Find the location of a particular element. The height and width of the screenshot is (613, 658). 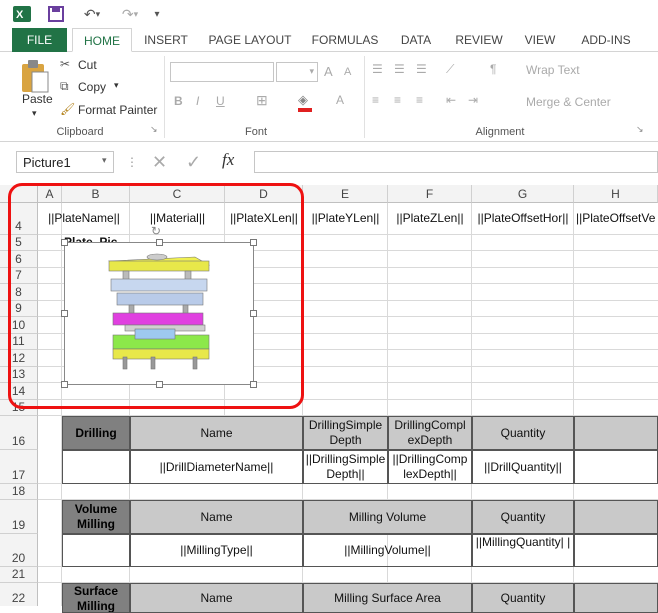

milling-quantity-cell: ||MillingQuantity| | is located at coordinates (523, 550).